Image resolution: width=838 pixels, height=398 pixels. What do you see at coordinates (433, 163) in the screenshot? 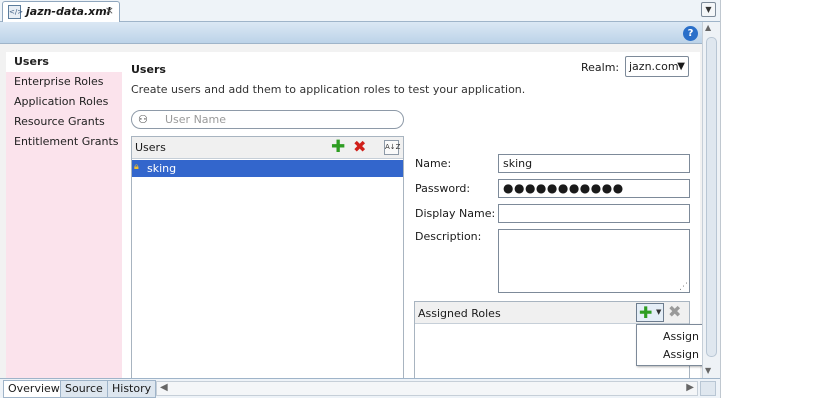
I see `name-label: Name:` at bounding box center [433, 163].